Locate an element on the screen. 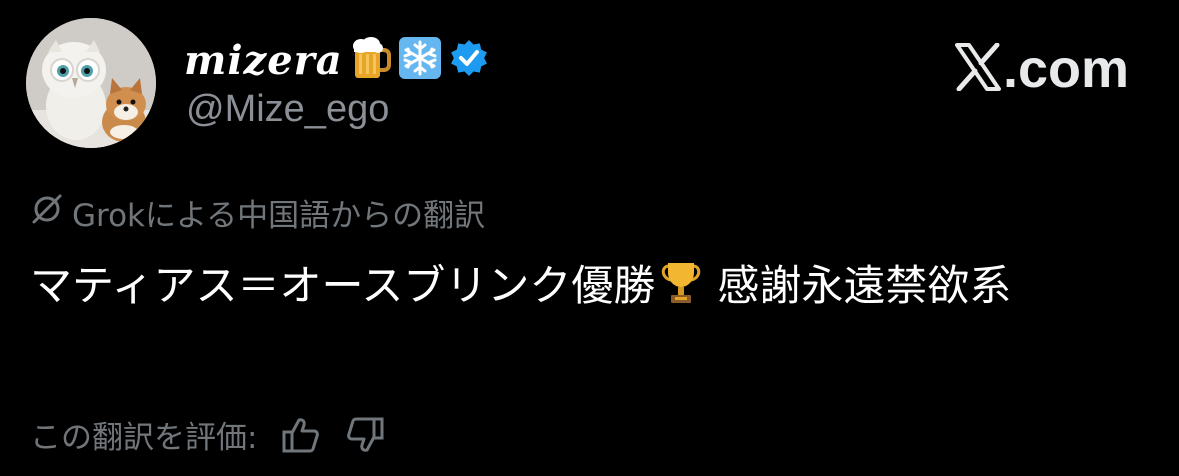 The height and width of the screenshot is (476, 1179). translation-note: Grokによる中国語からの翻訳 is located at coordinates (257, 212).